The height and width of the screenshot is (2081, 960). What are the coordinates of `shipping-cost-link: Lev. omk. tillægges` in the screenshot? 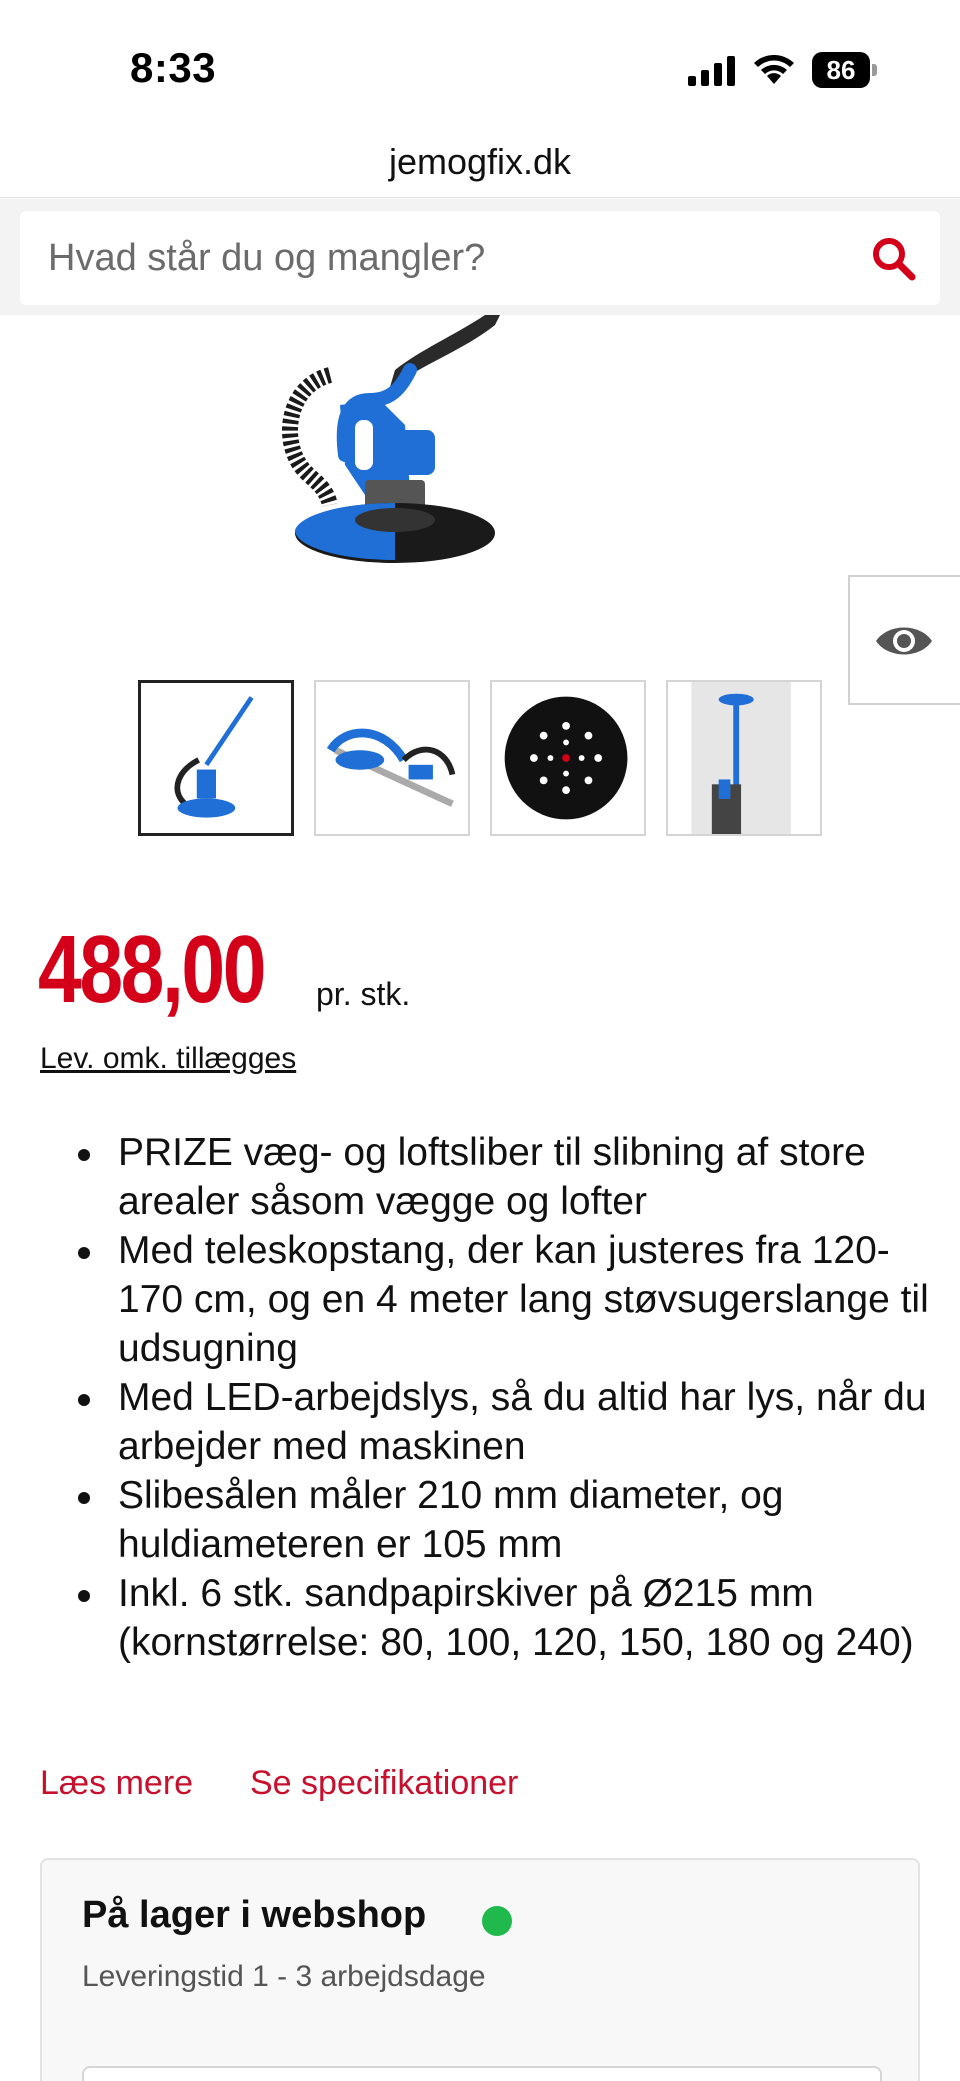 It's located at (168, 1059).